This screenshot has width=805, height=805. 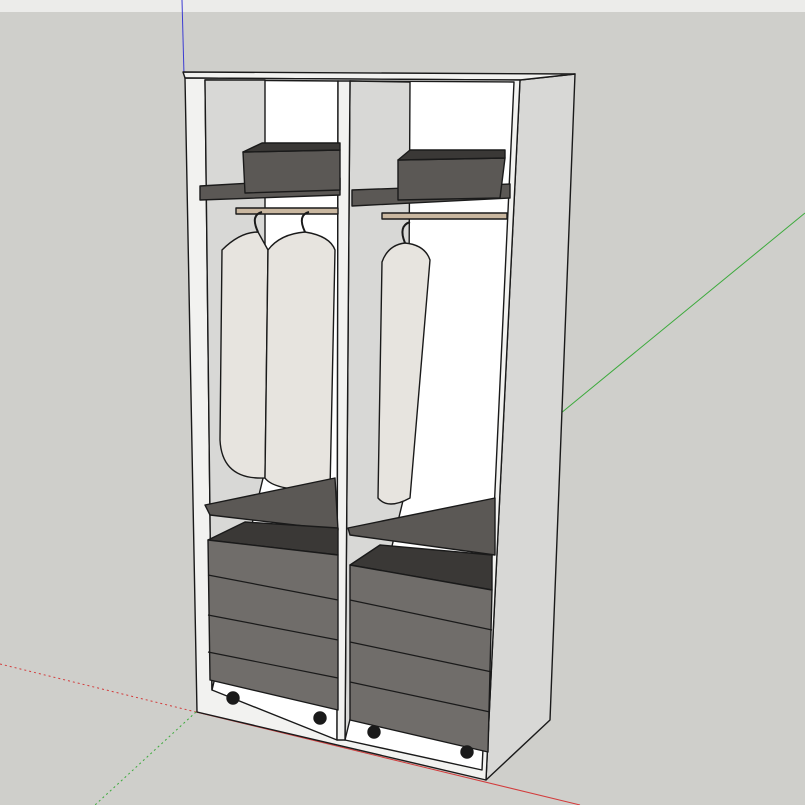 I want to click on left-drawer-unit, so click(x=273, y=625).